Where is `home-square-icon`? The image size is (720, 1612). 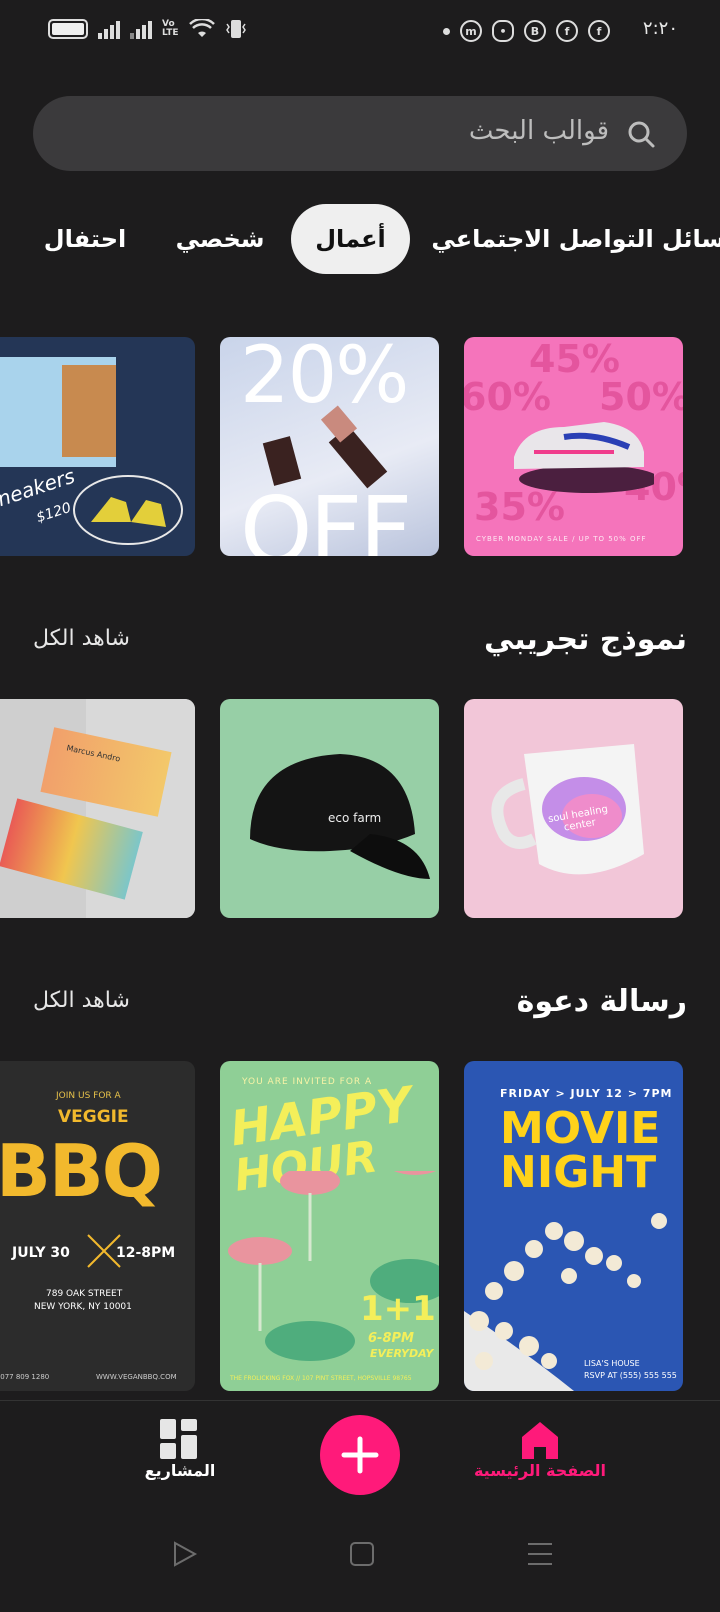
home-square-icon is located at coordinates (362, 1554).